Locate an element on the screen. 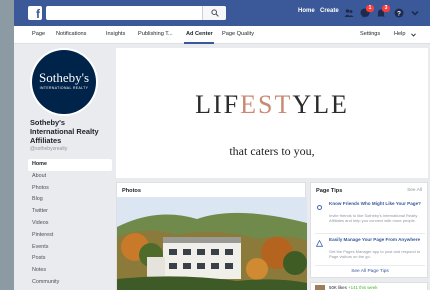 The image size is (430, 290). likes-thumbnail is located at coordinates (320, 287).